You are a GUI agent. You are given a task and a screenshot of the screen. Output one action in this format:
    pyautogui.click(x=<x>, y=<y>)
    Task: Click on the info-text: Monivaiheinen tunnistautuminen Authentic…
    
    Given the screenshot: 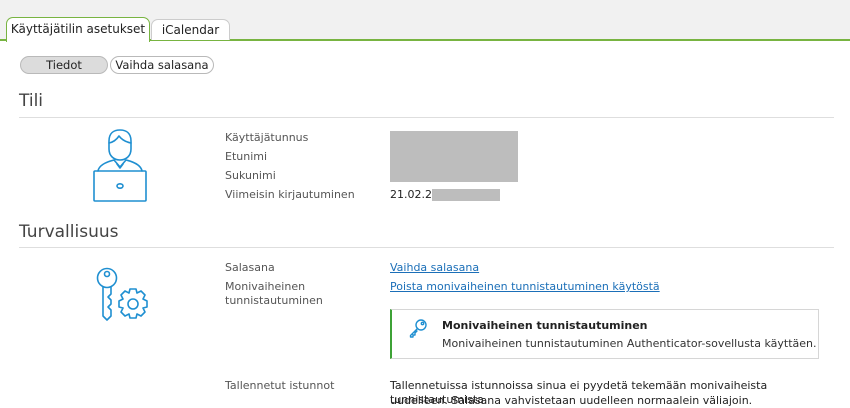 What is the action you would take?
    pyautogui.click(x=629, y=343)
    